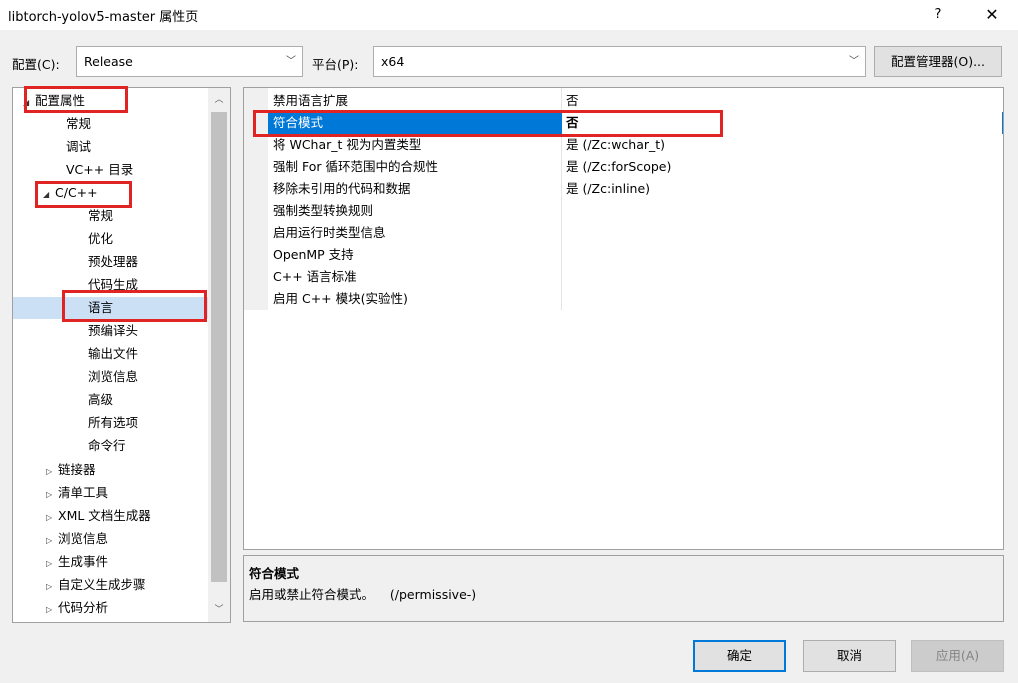  Describe the element at coordinates (77, 493) in the screenshot. I see `tree-item-manifest: ▷ 清单工具` at that location.